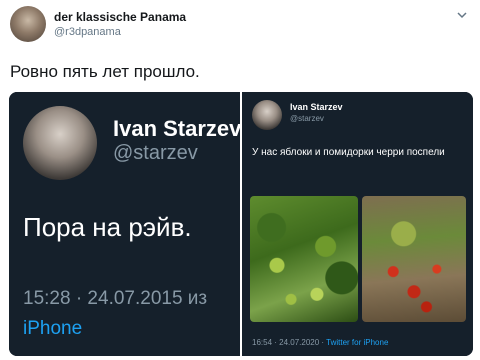 The image size is (480, 360). I want to click on avatar, so click(28, 24).